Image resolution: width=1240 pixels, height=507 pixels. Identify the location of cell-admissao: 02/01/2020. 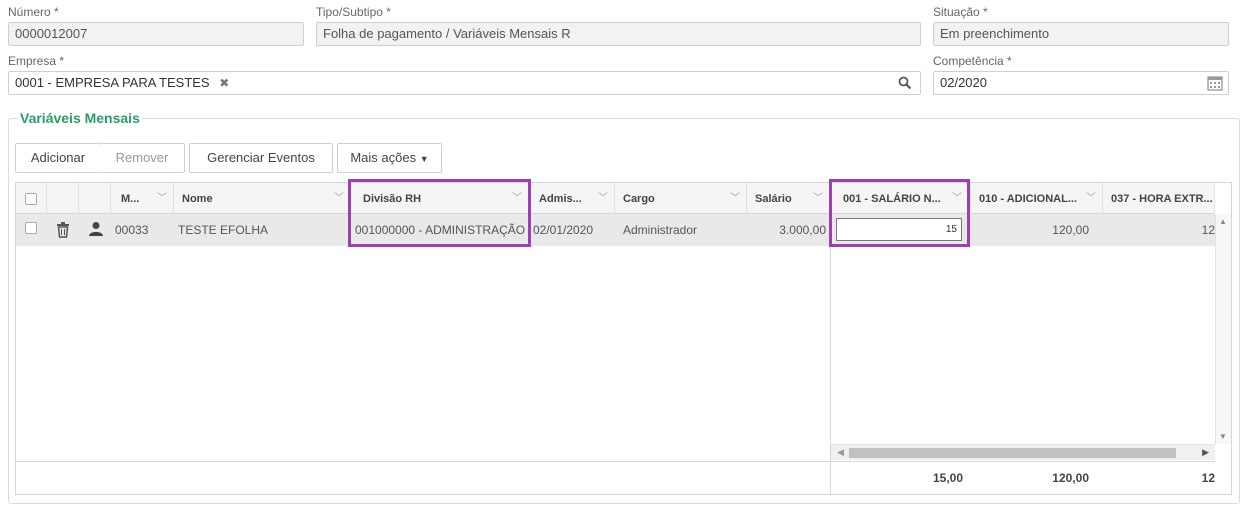
(563, 230).